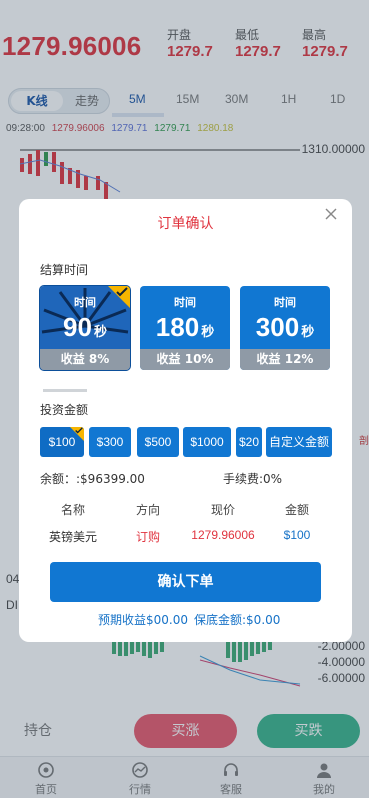  Describe the element at coordinates (223, 535) in the screenshot. I see `order-cell-price: 1279.96006` at that location.